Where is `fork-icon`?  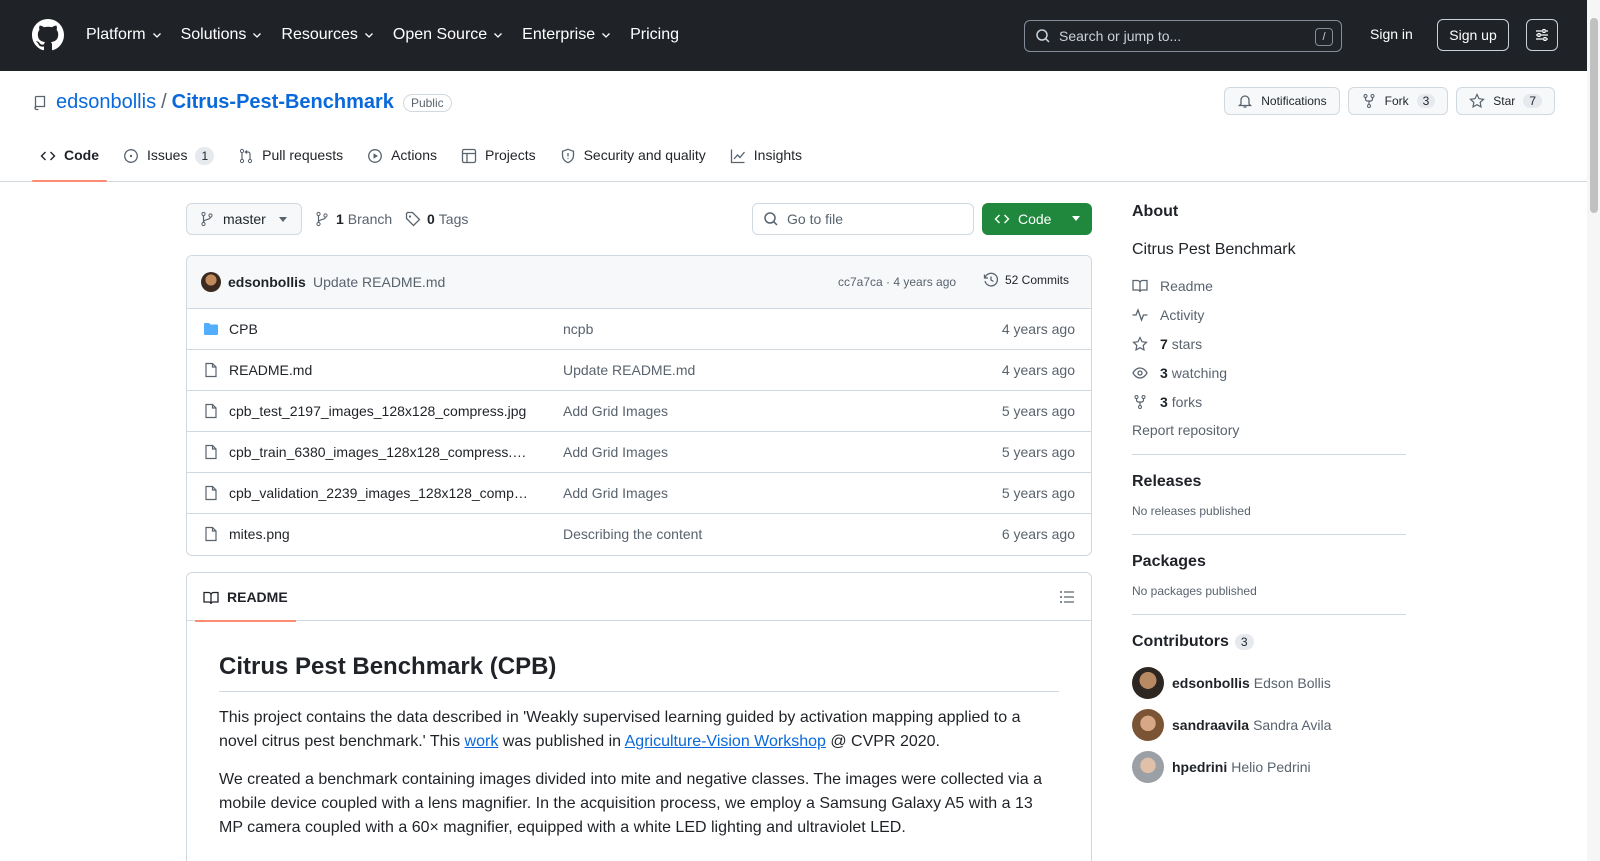
fork-icon is located at coordinates (1369, 101).